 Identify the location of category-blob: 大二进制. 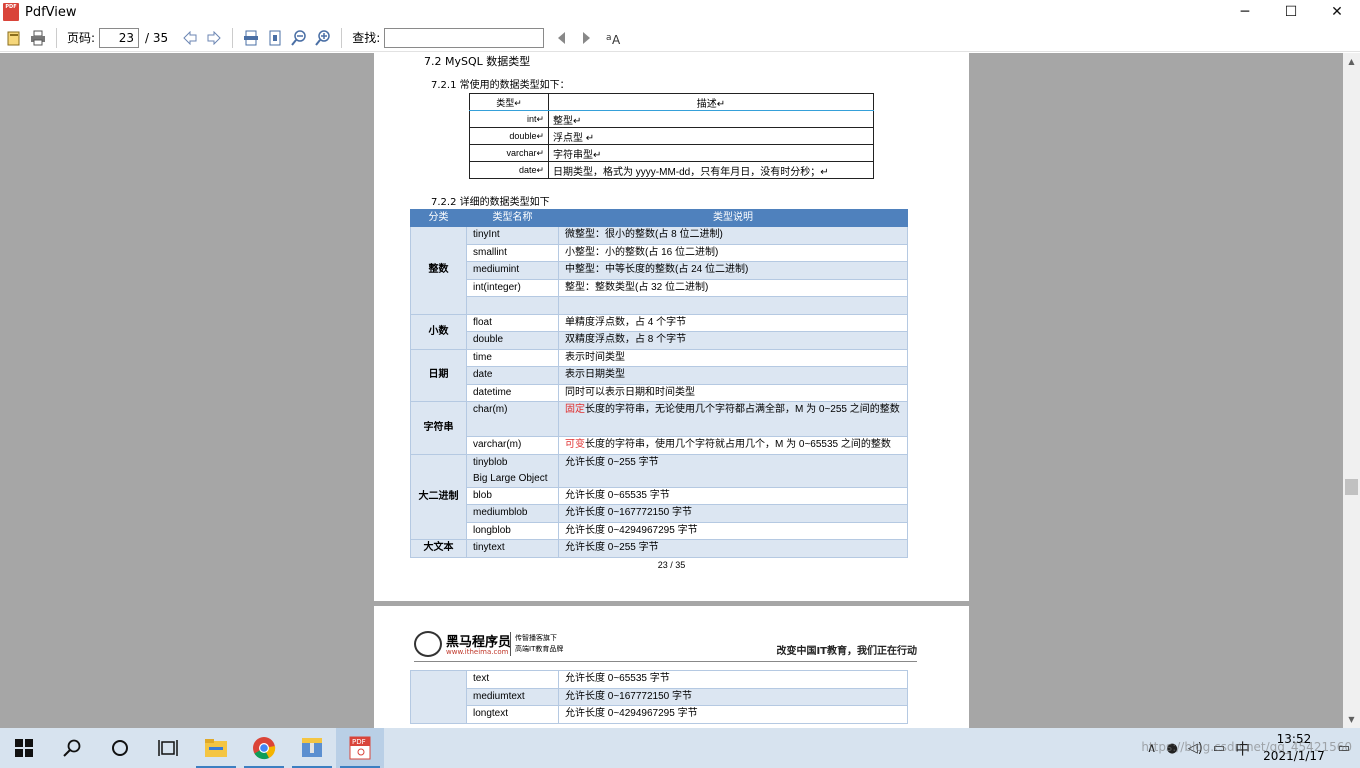
(438, 496).